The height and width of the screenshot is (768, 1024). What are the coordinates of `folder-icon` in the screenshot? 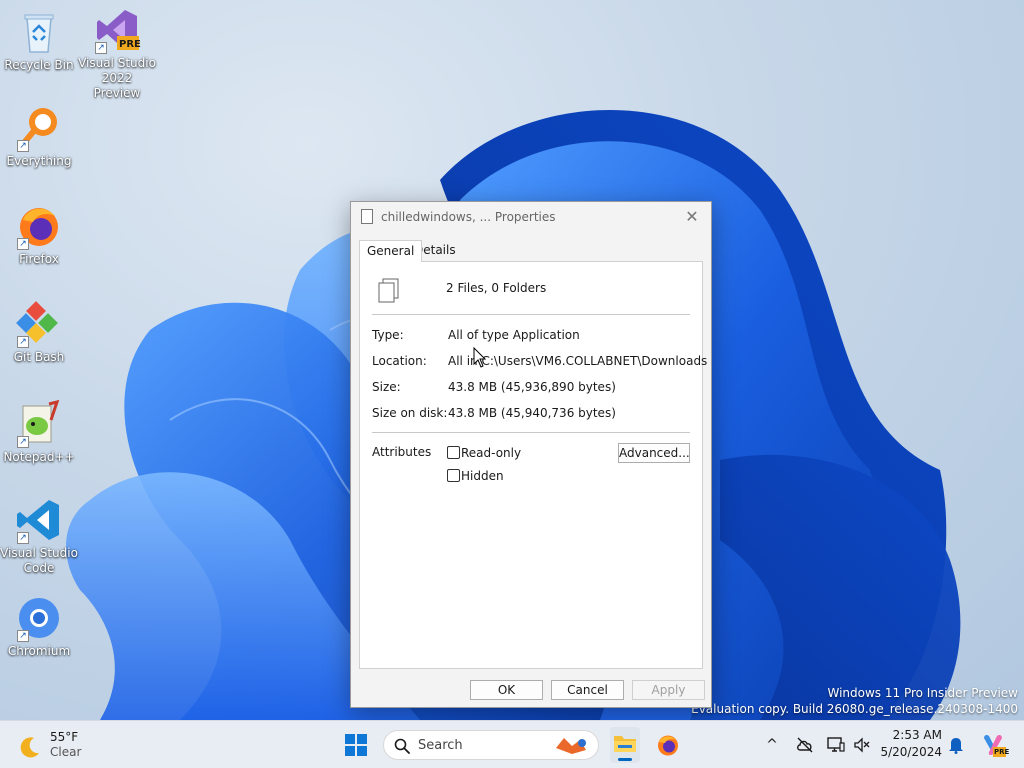 It's located at (625, 744).